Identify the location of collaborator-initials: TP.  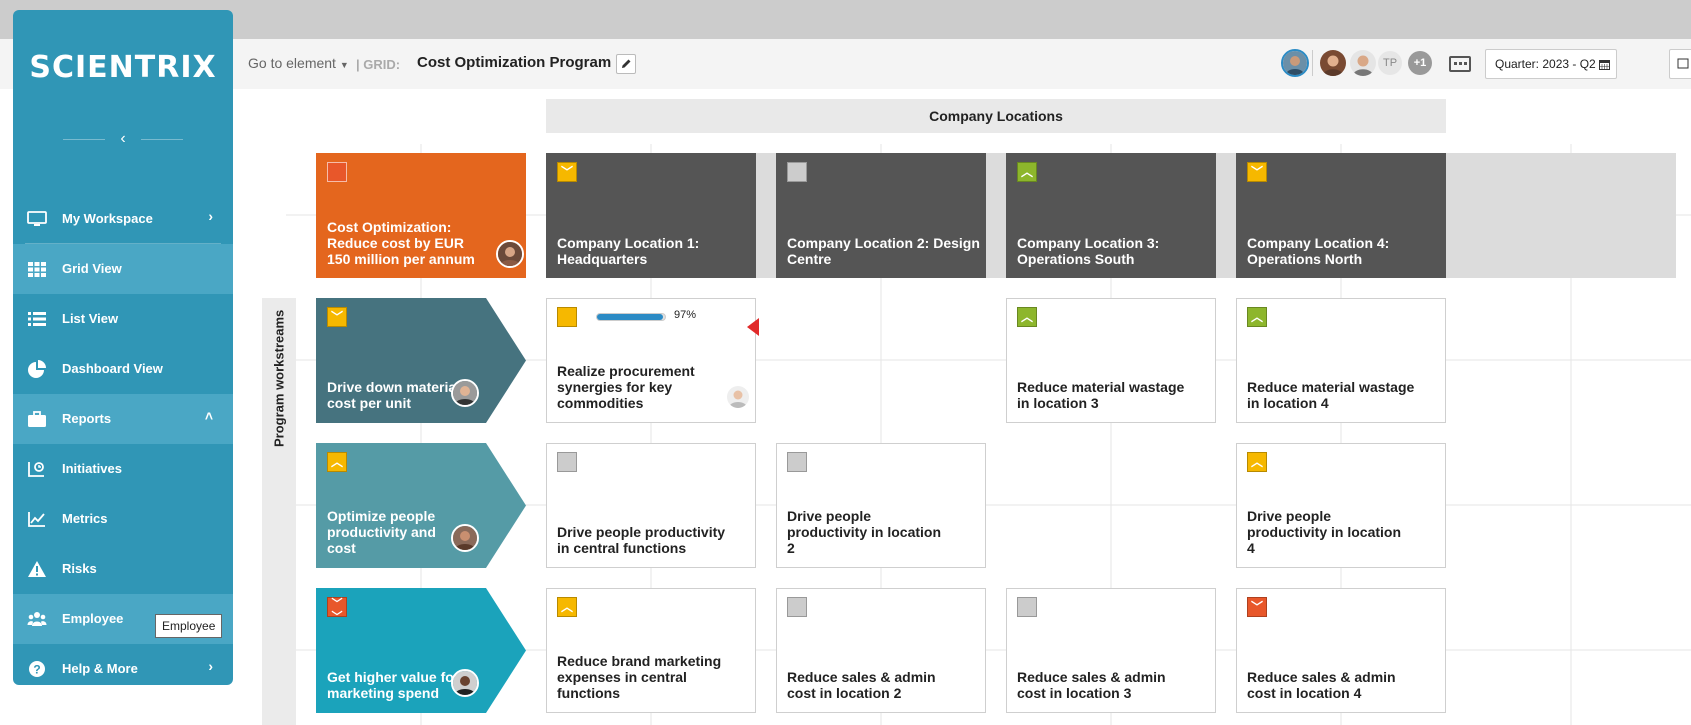
(1390, 63).